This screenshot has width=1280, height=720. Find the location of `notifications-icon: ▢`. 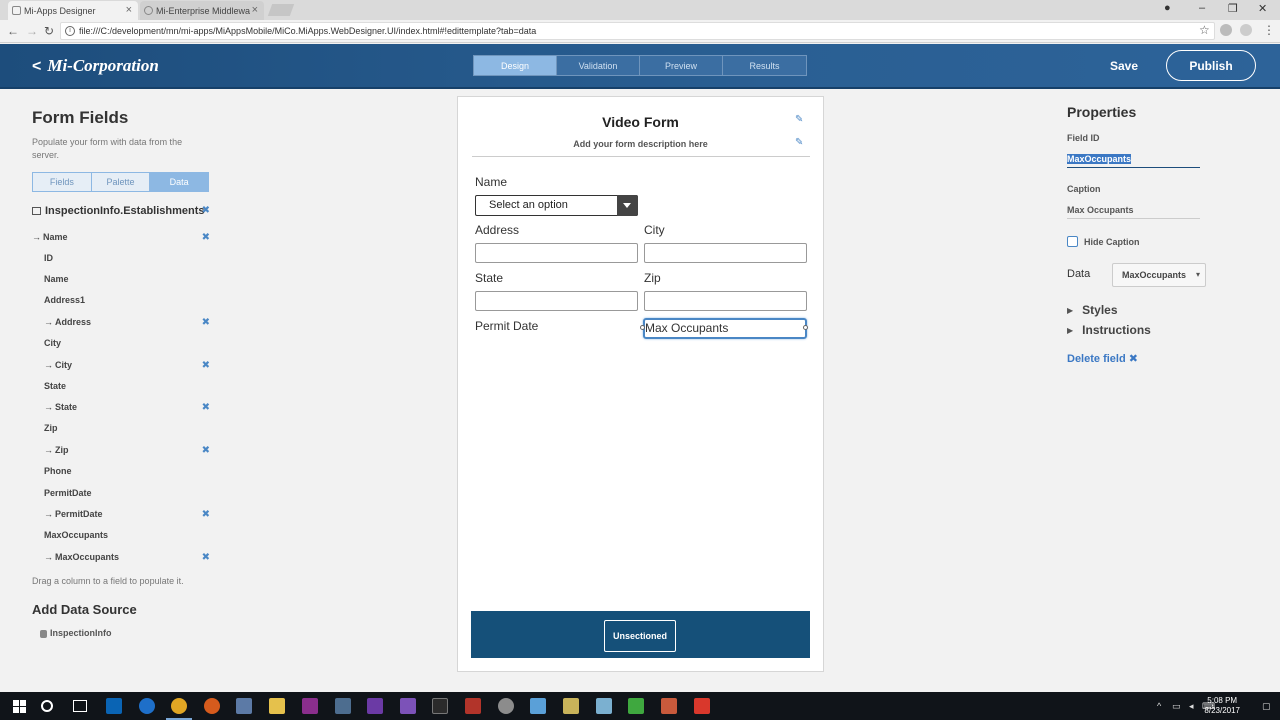

notifications-icon: ▢ is located at coordinates (1266, 706).